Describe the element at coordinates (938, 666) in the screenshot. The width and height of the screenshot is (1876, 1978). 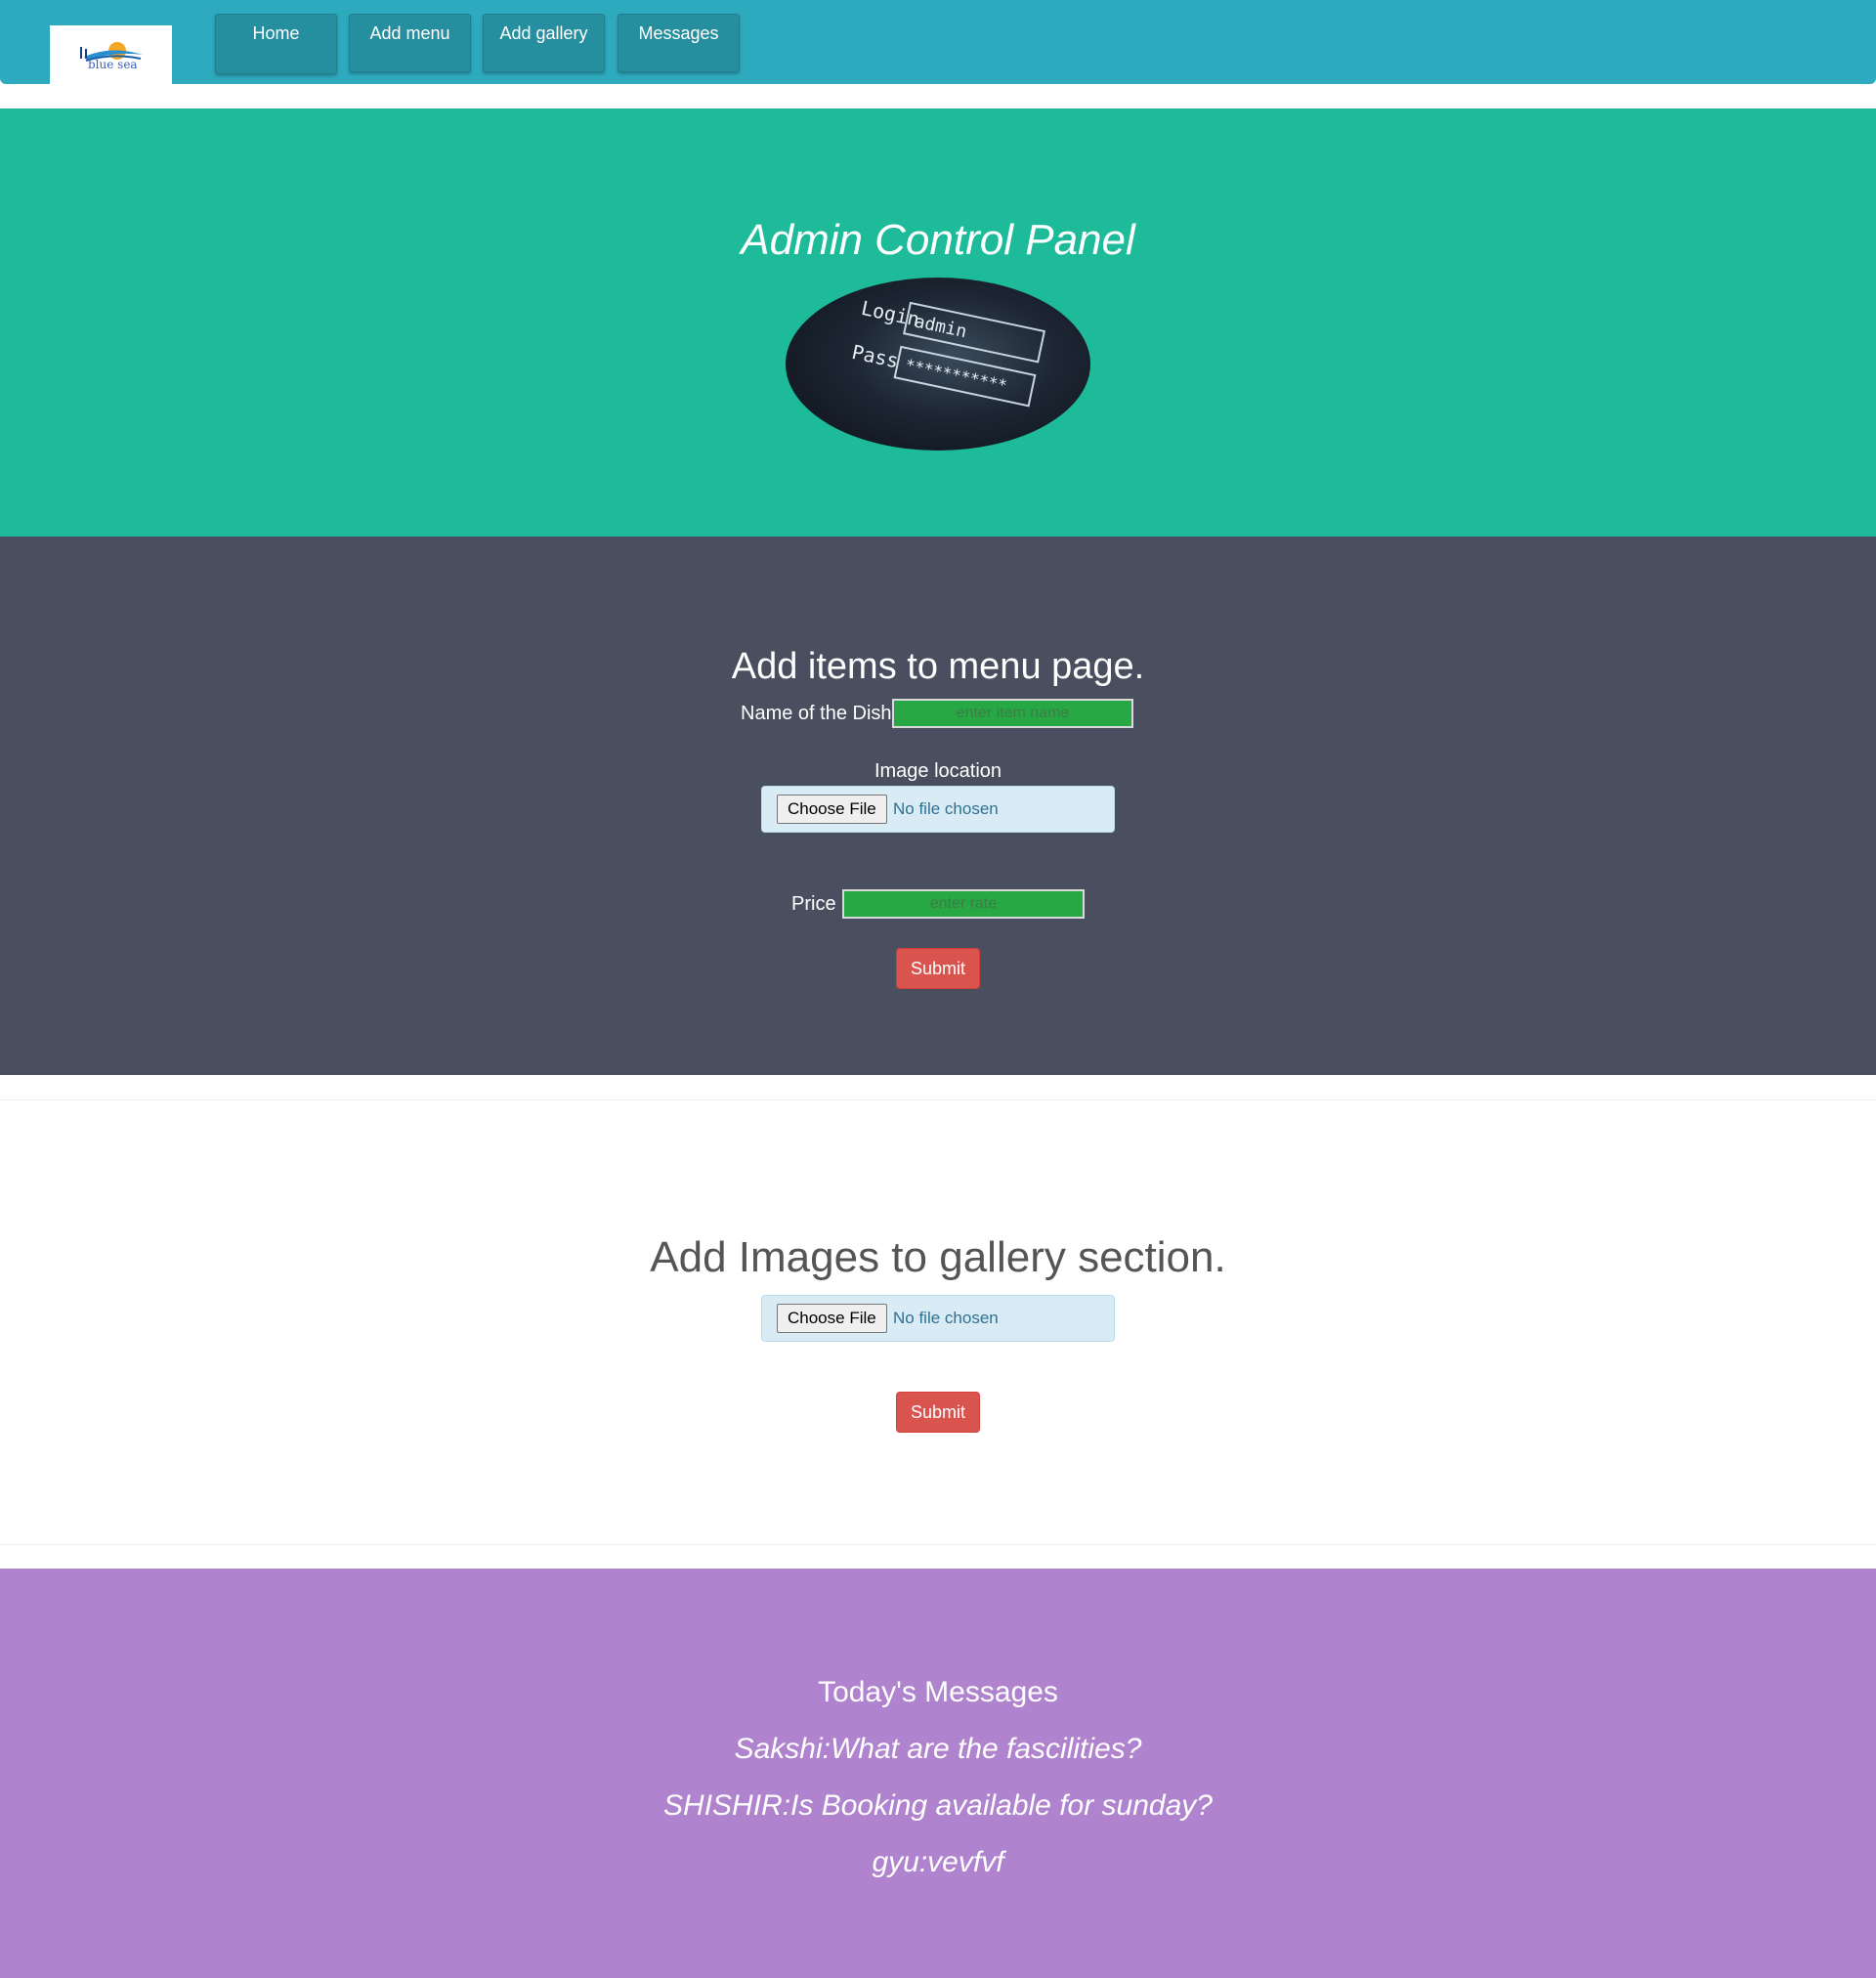
I see `add-menu-heading: Add items to menu page.` at that location.